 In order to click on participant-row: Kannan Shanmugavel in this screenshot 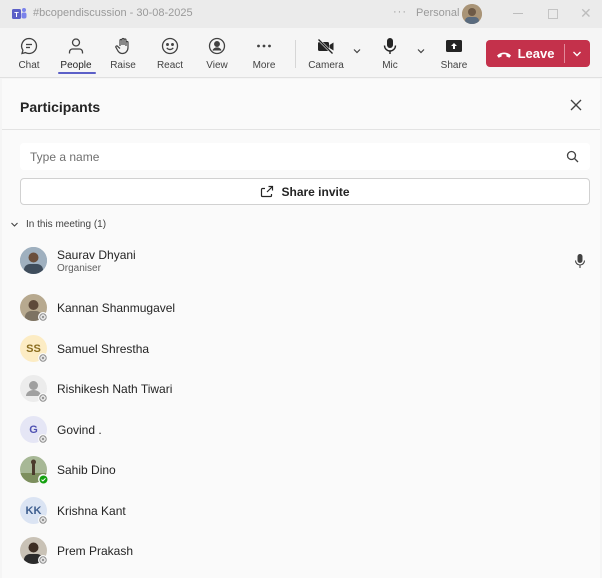, I will do `click(305, 308)`.